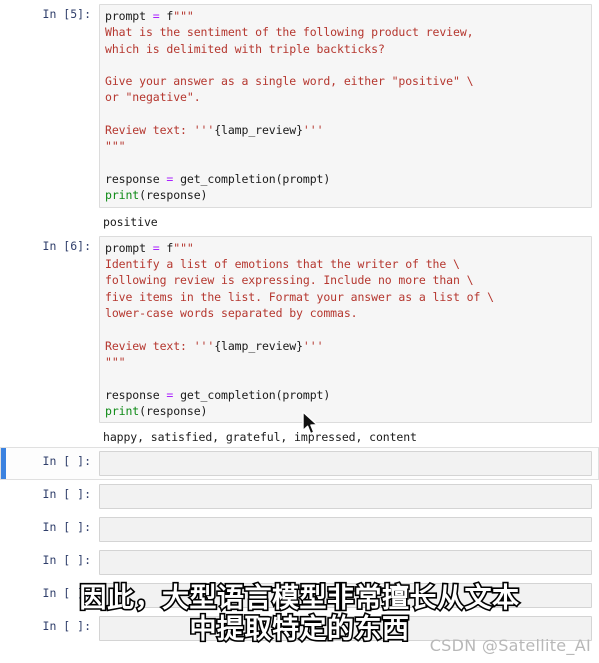 The image size is (599, 663). I want to click on cell-prompt-label: In [5]:, so click(66, 14).